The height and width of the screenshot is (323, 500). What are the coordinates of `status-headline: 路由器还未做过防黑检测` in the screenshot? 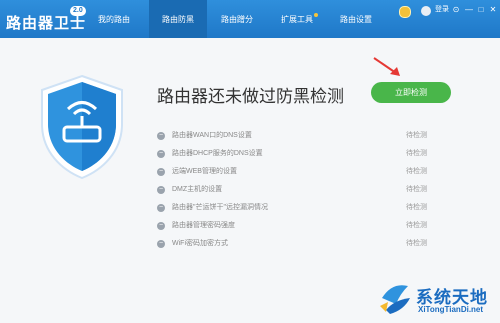 It's located at (250, 96).